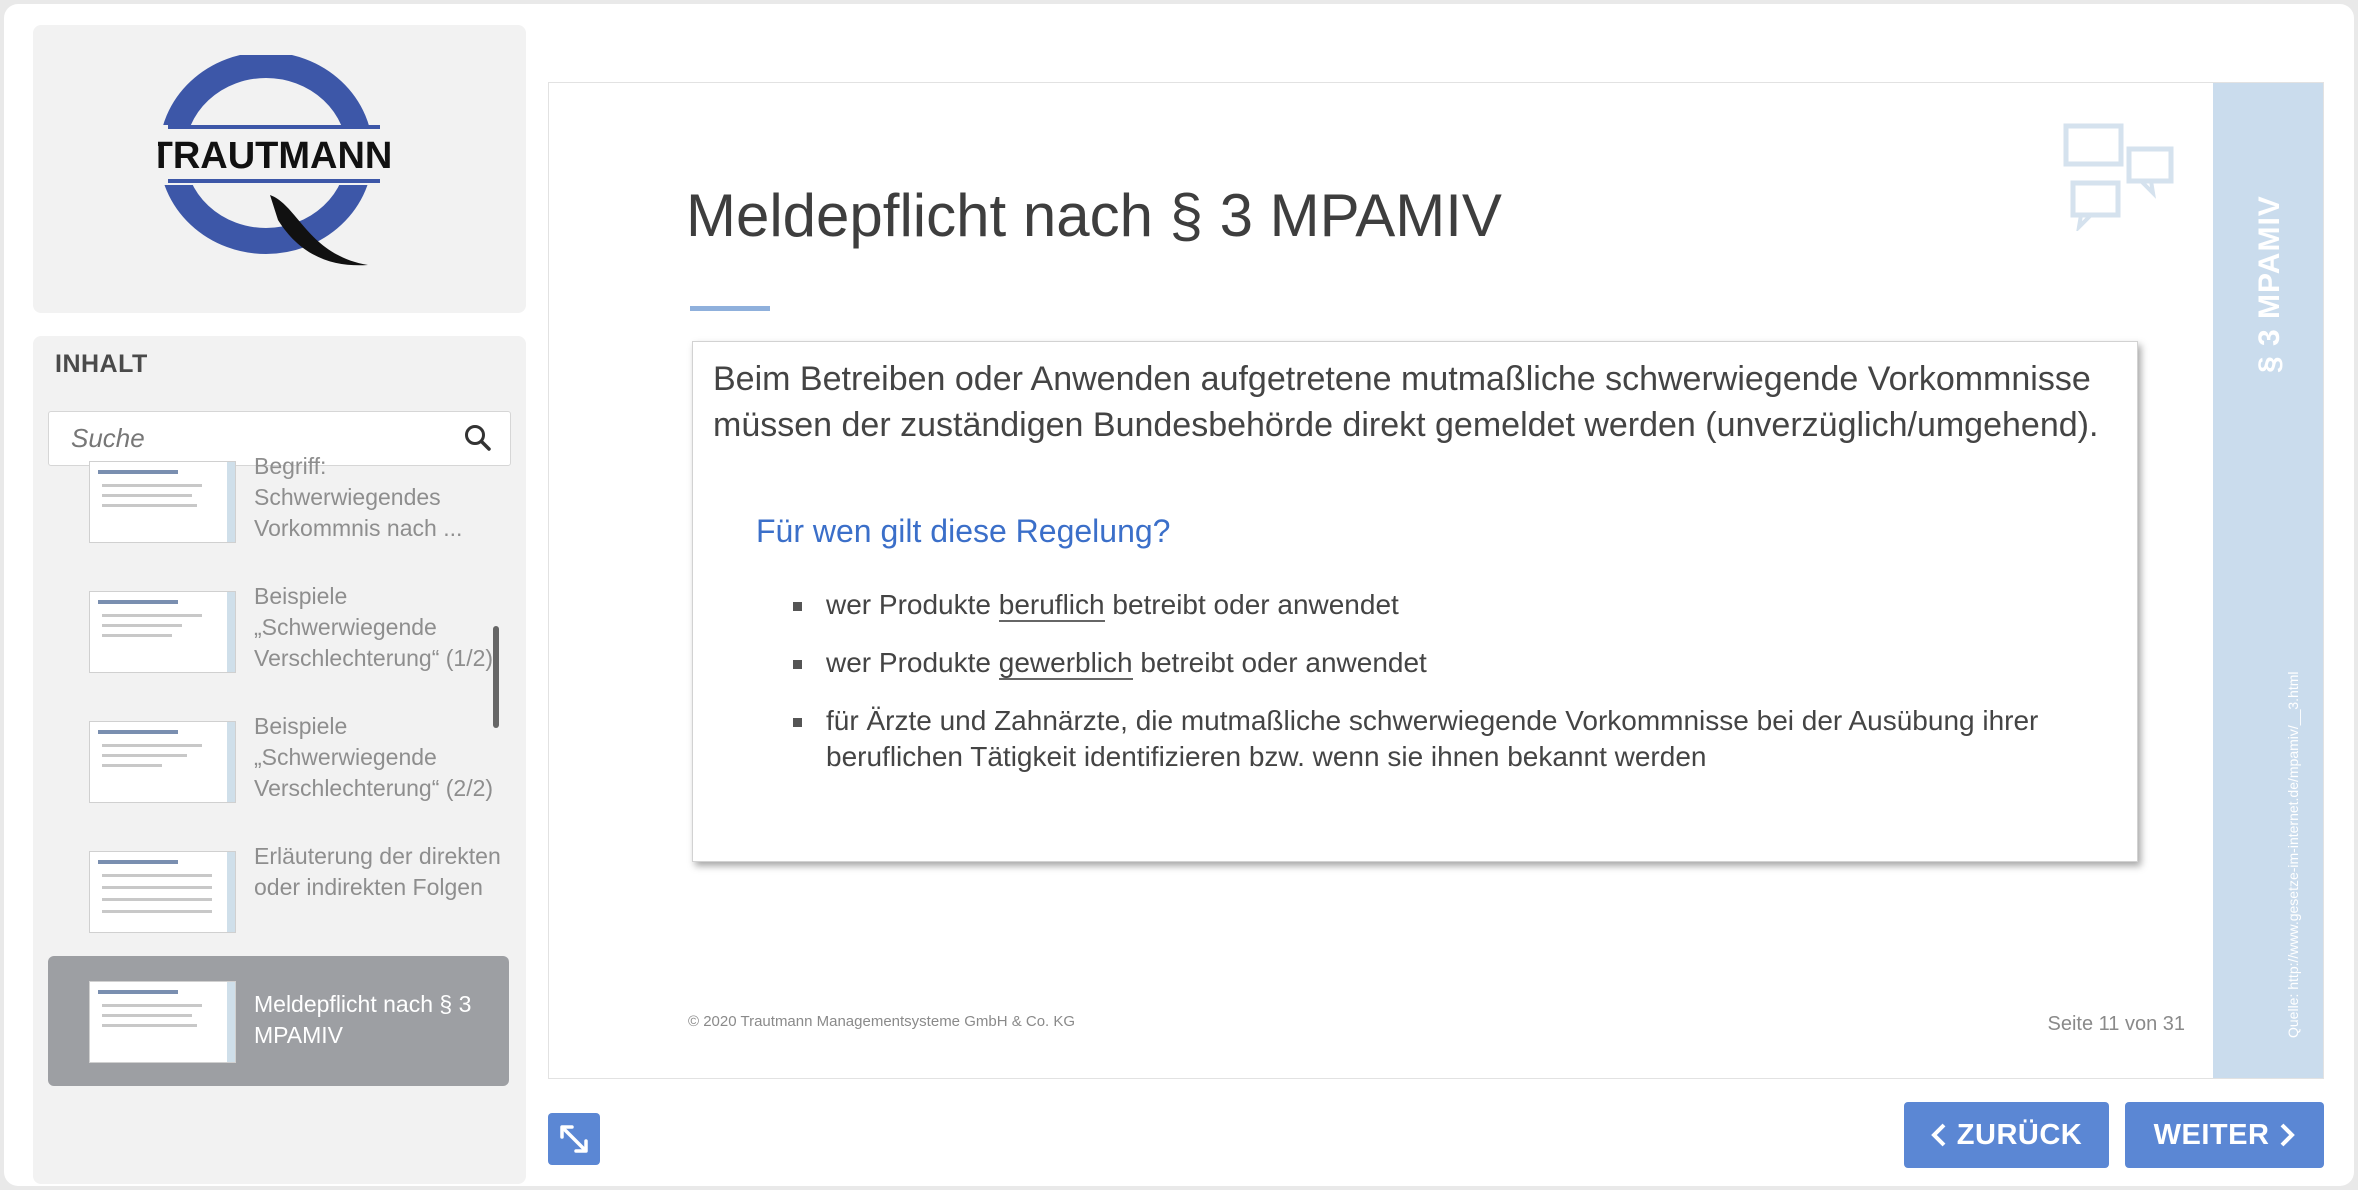  I want to click on toc-scrollbar, so click(496, 677).